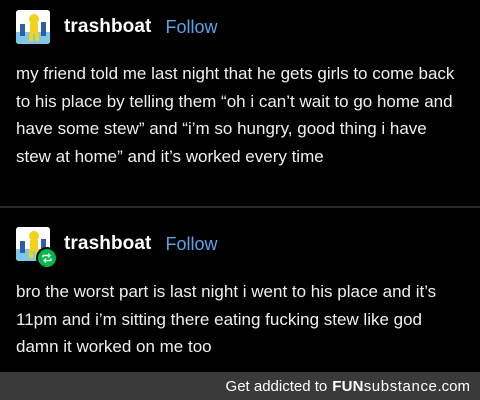 The height and width of the screenshot is (400, 480). I want to click on avatar-icon, so click(33, 27).